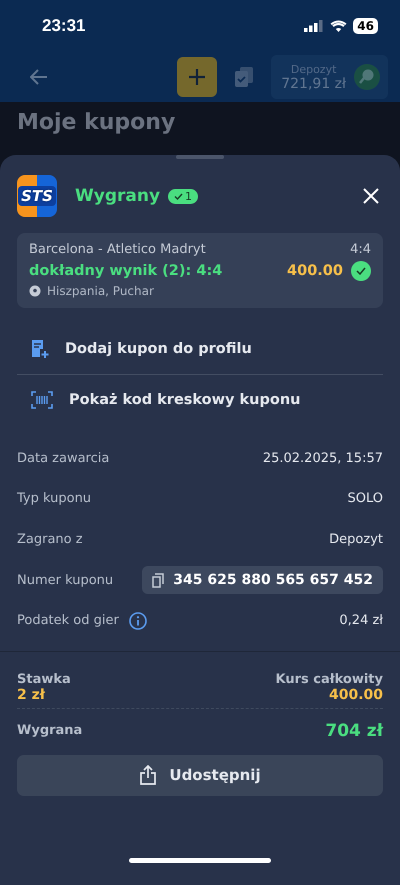  I want to click on match-score: 4:4, so click(360, 249).